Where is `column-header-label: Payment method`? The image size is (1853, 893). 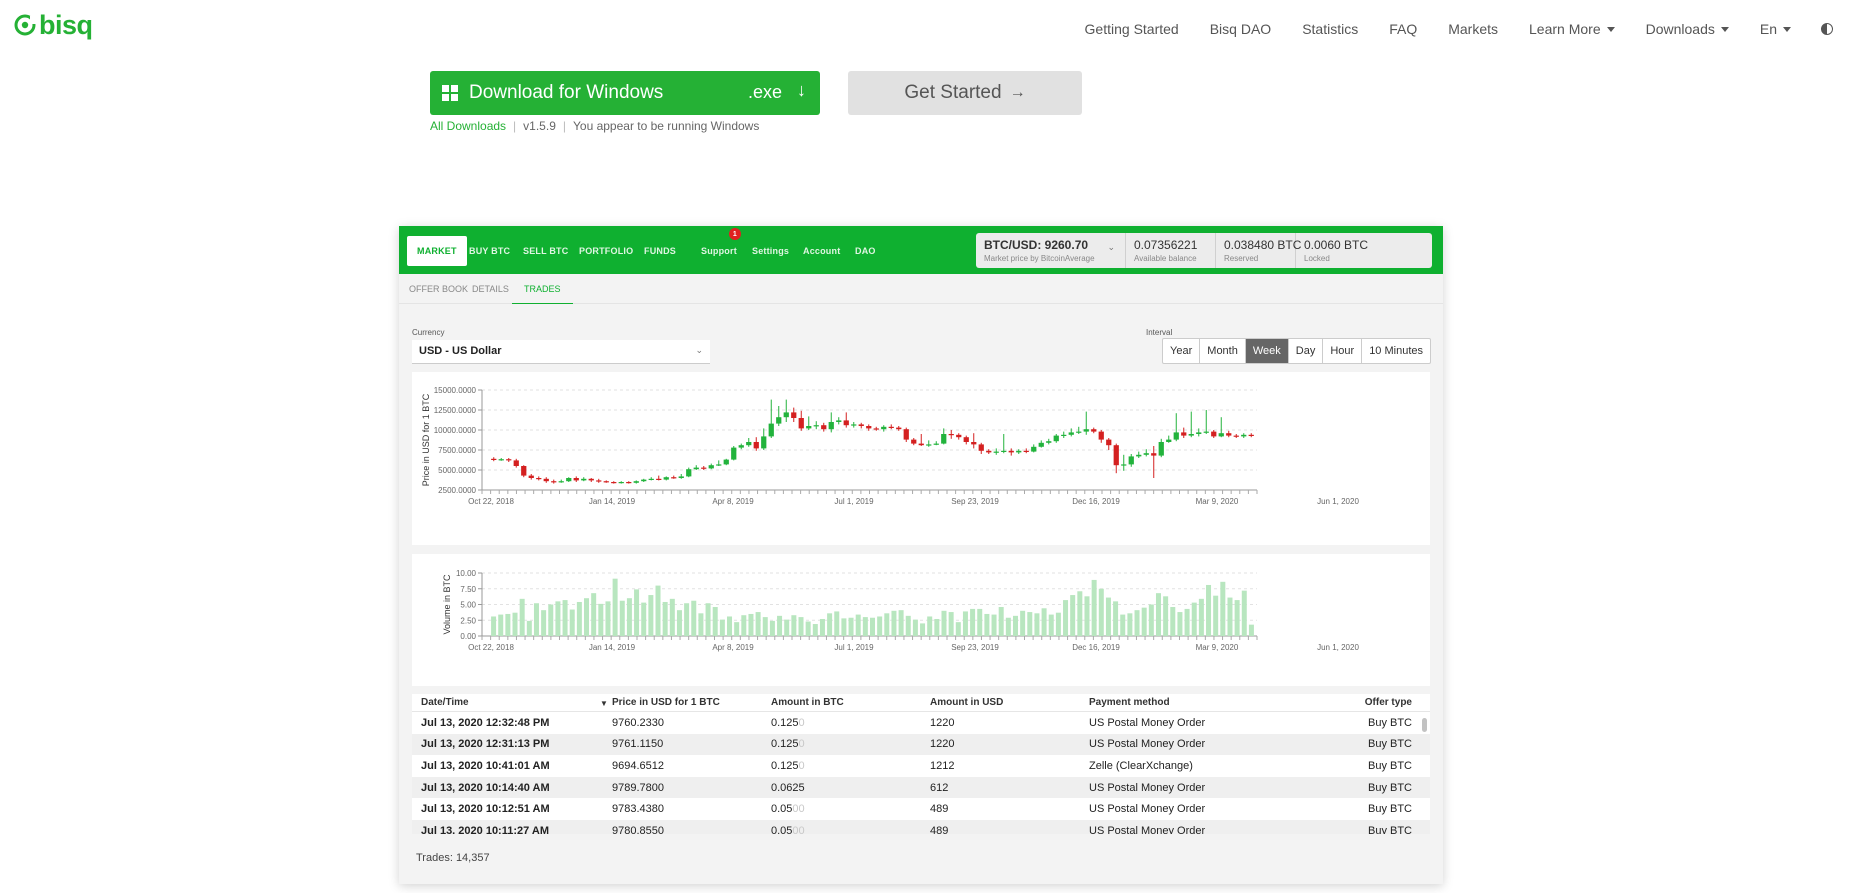 column-header-label: Payment method is located at coordinates (1129, 702).